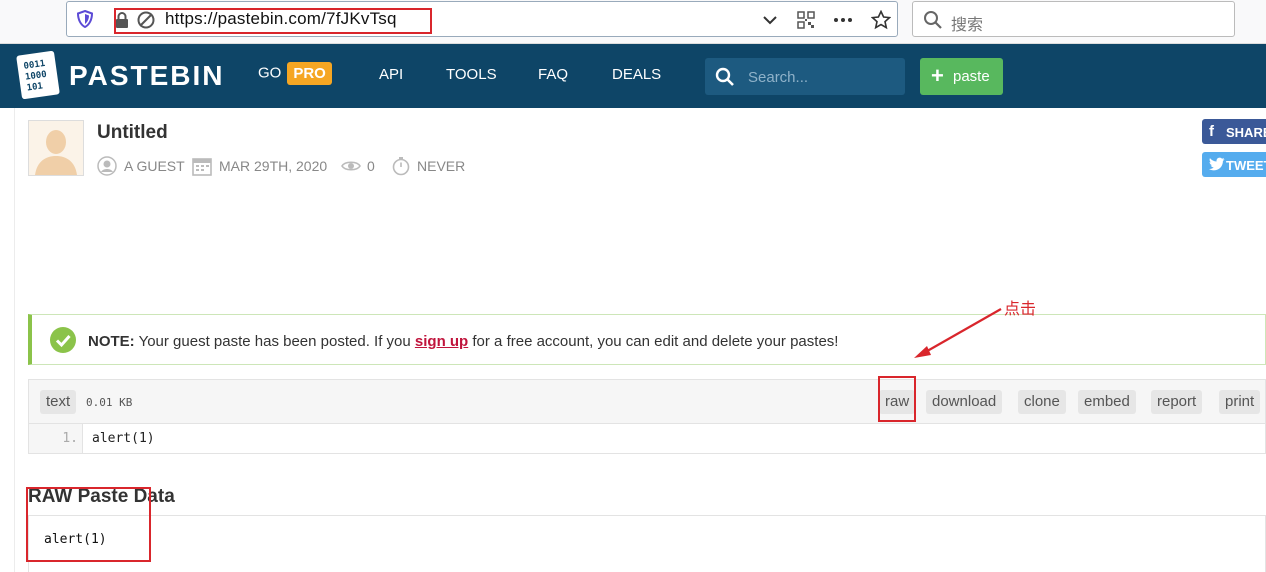 The height and width of the screenshot is (572, 1266). What do you see at coordinates (14, 340) in the screenshot?
I see `content-left-border` at bounding box center [14, 340].